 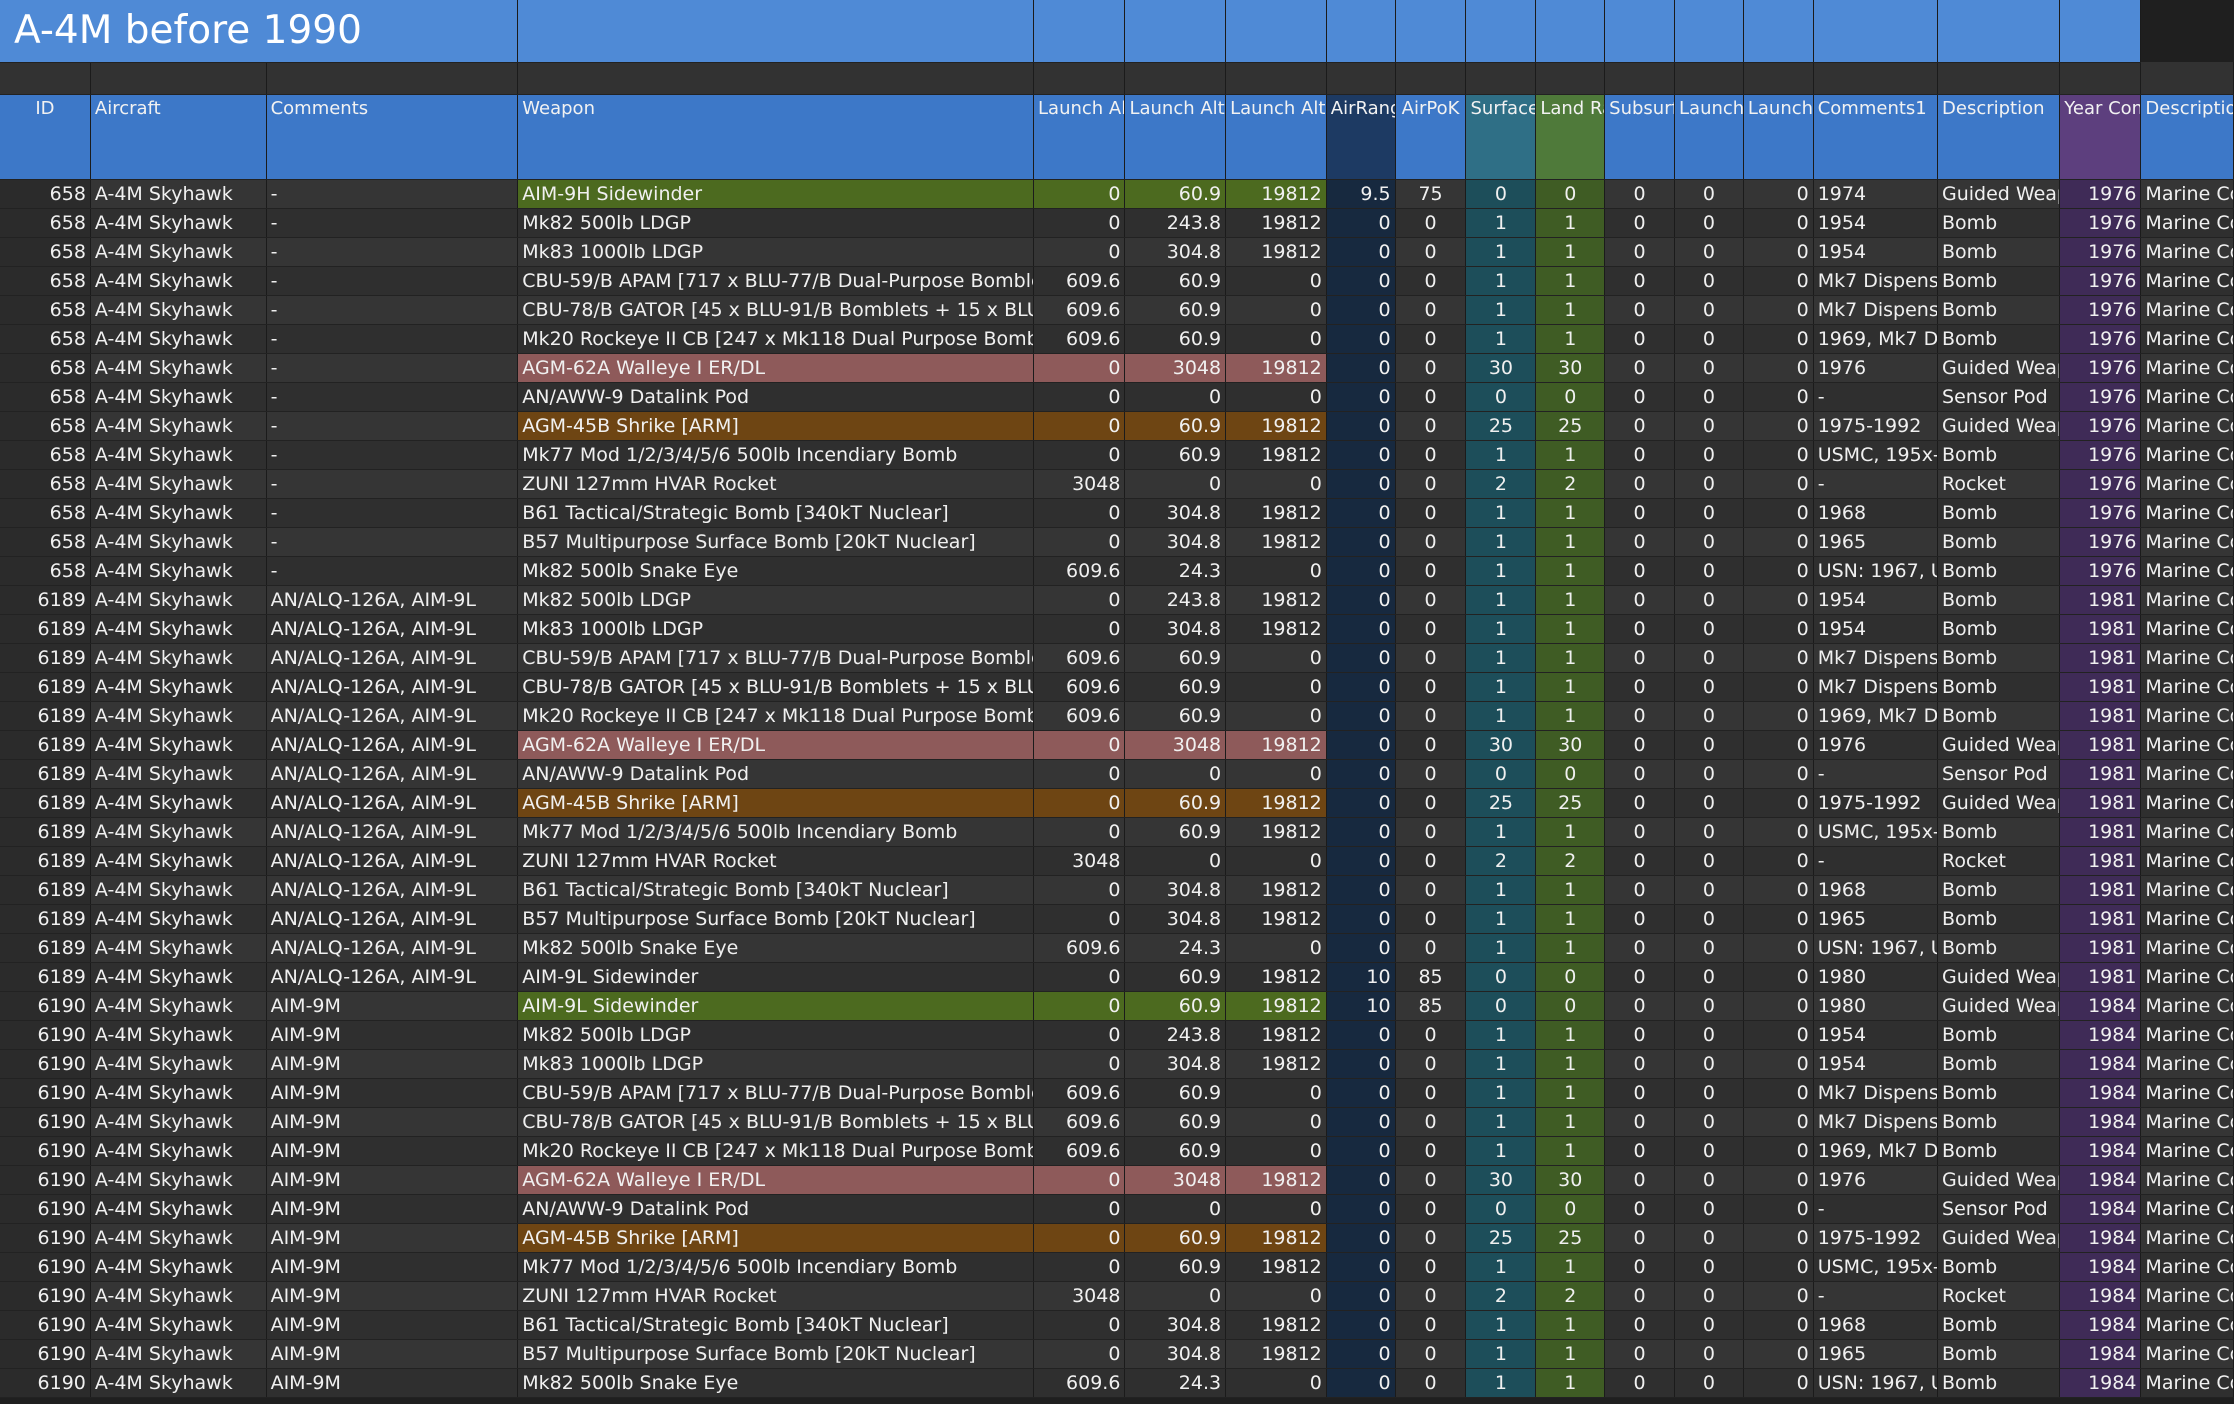 I want to click on cell-weapon: Mk82 500lb Snake Eye, so click(x=776, y=1383).